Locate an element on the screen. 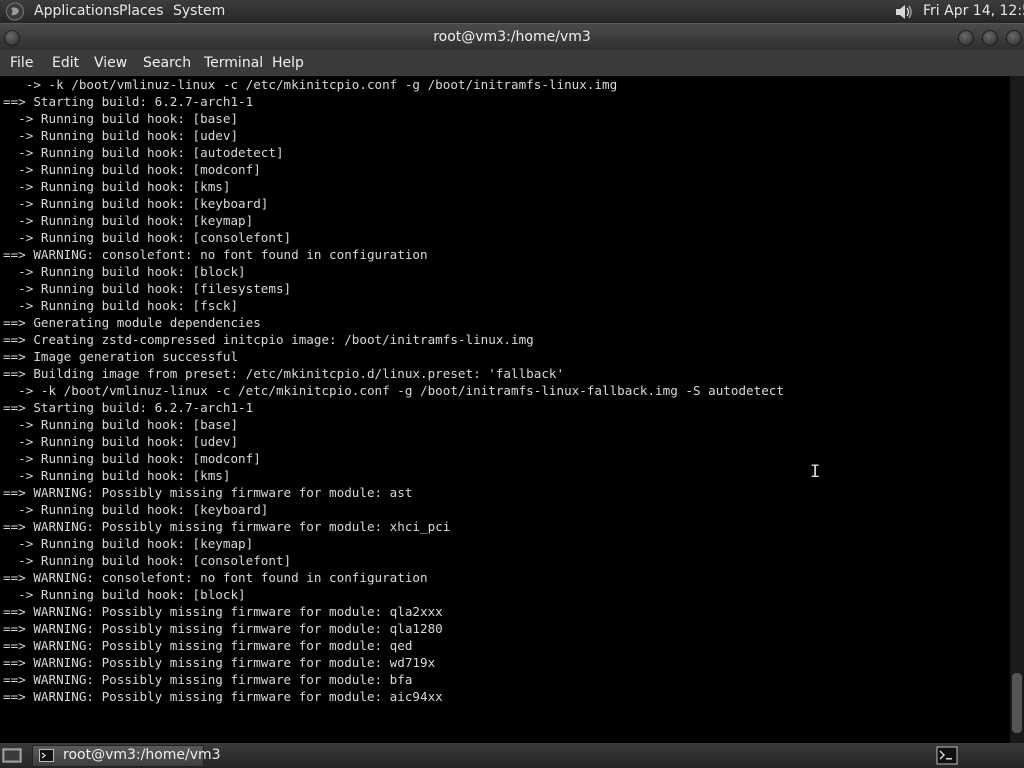 The height and width of the screenshot is (768, 1024). gnome-foot-icon is located at coordinates (15, 11).